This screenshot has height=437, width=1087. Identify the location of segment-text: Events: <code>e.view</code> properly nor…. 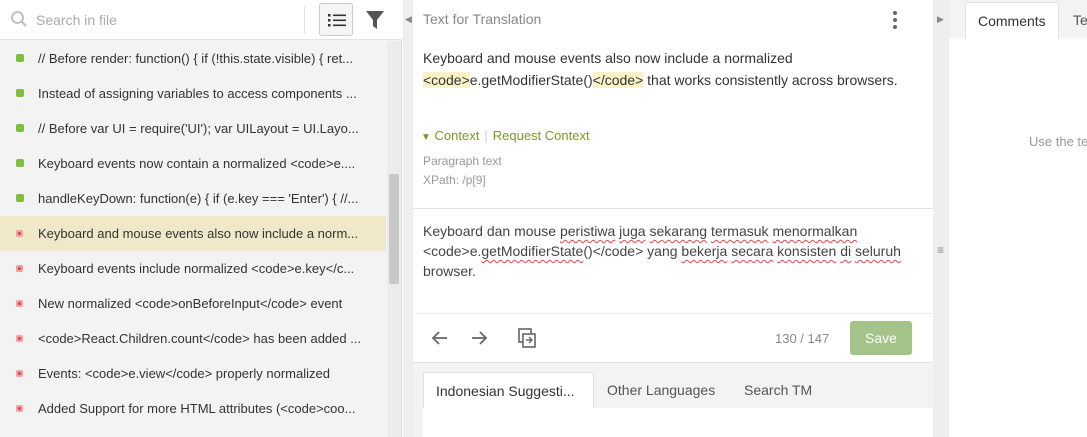
(184, 373).